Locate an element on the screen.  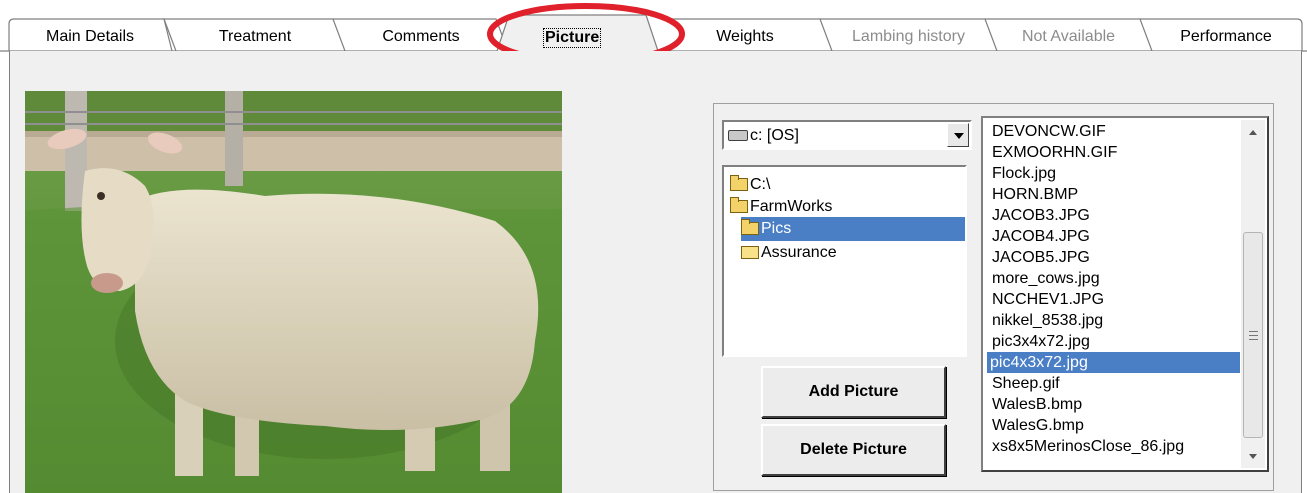
tab-treatment: Treatment is located at coordinates (255, 37).